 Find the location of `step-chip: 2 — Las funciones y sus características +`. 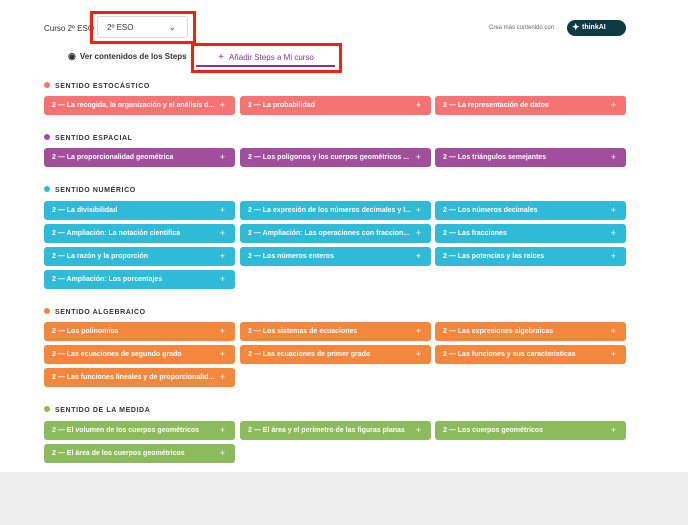

step-chip: 2 — Las funciones y sus características + is located at coordinates (530, 354).